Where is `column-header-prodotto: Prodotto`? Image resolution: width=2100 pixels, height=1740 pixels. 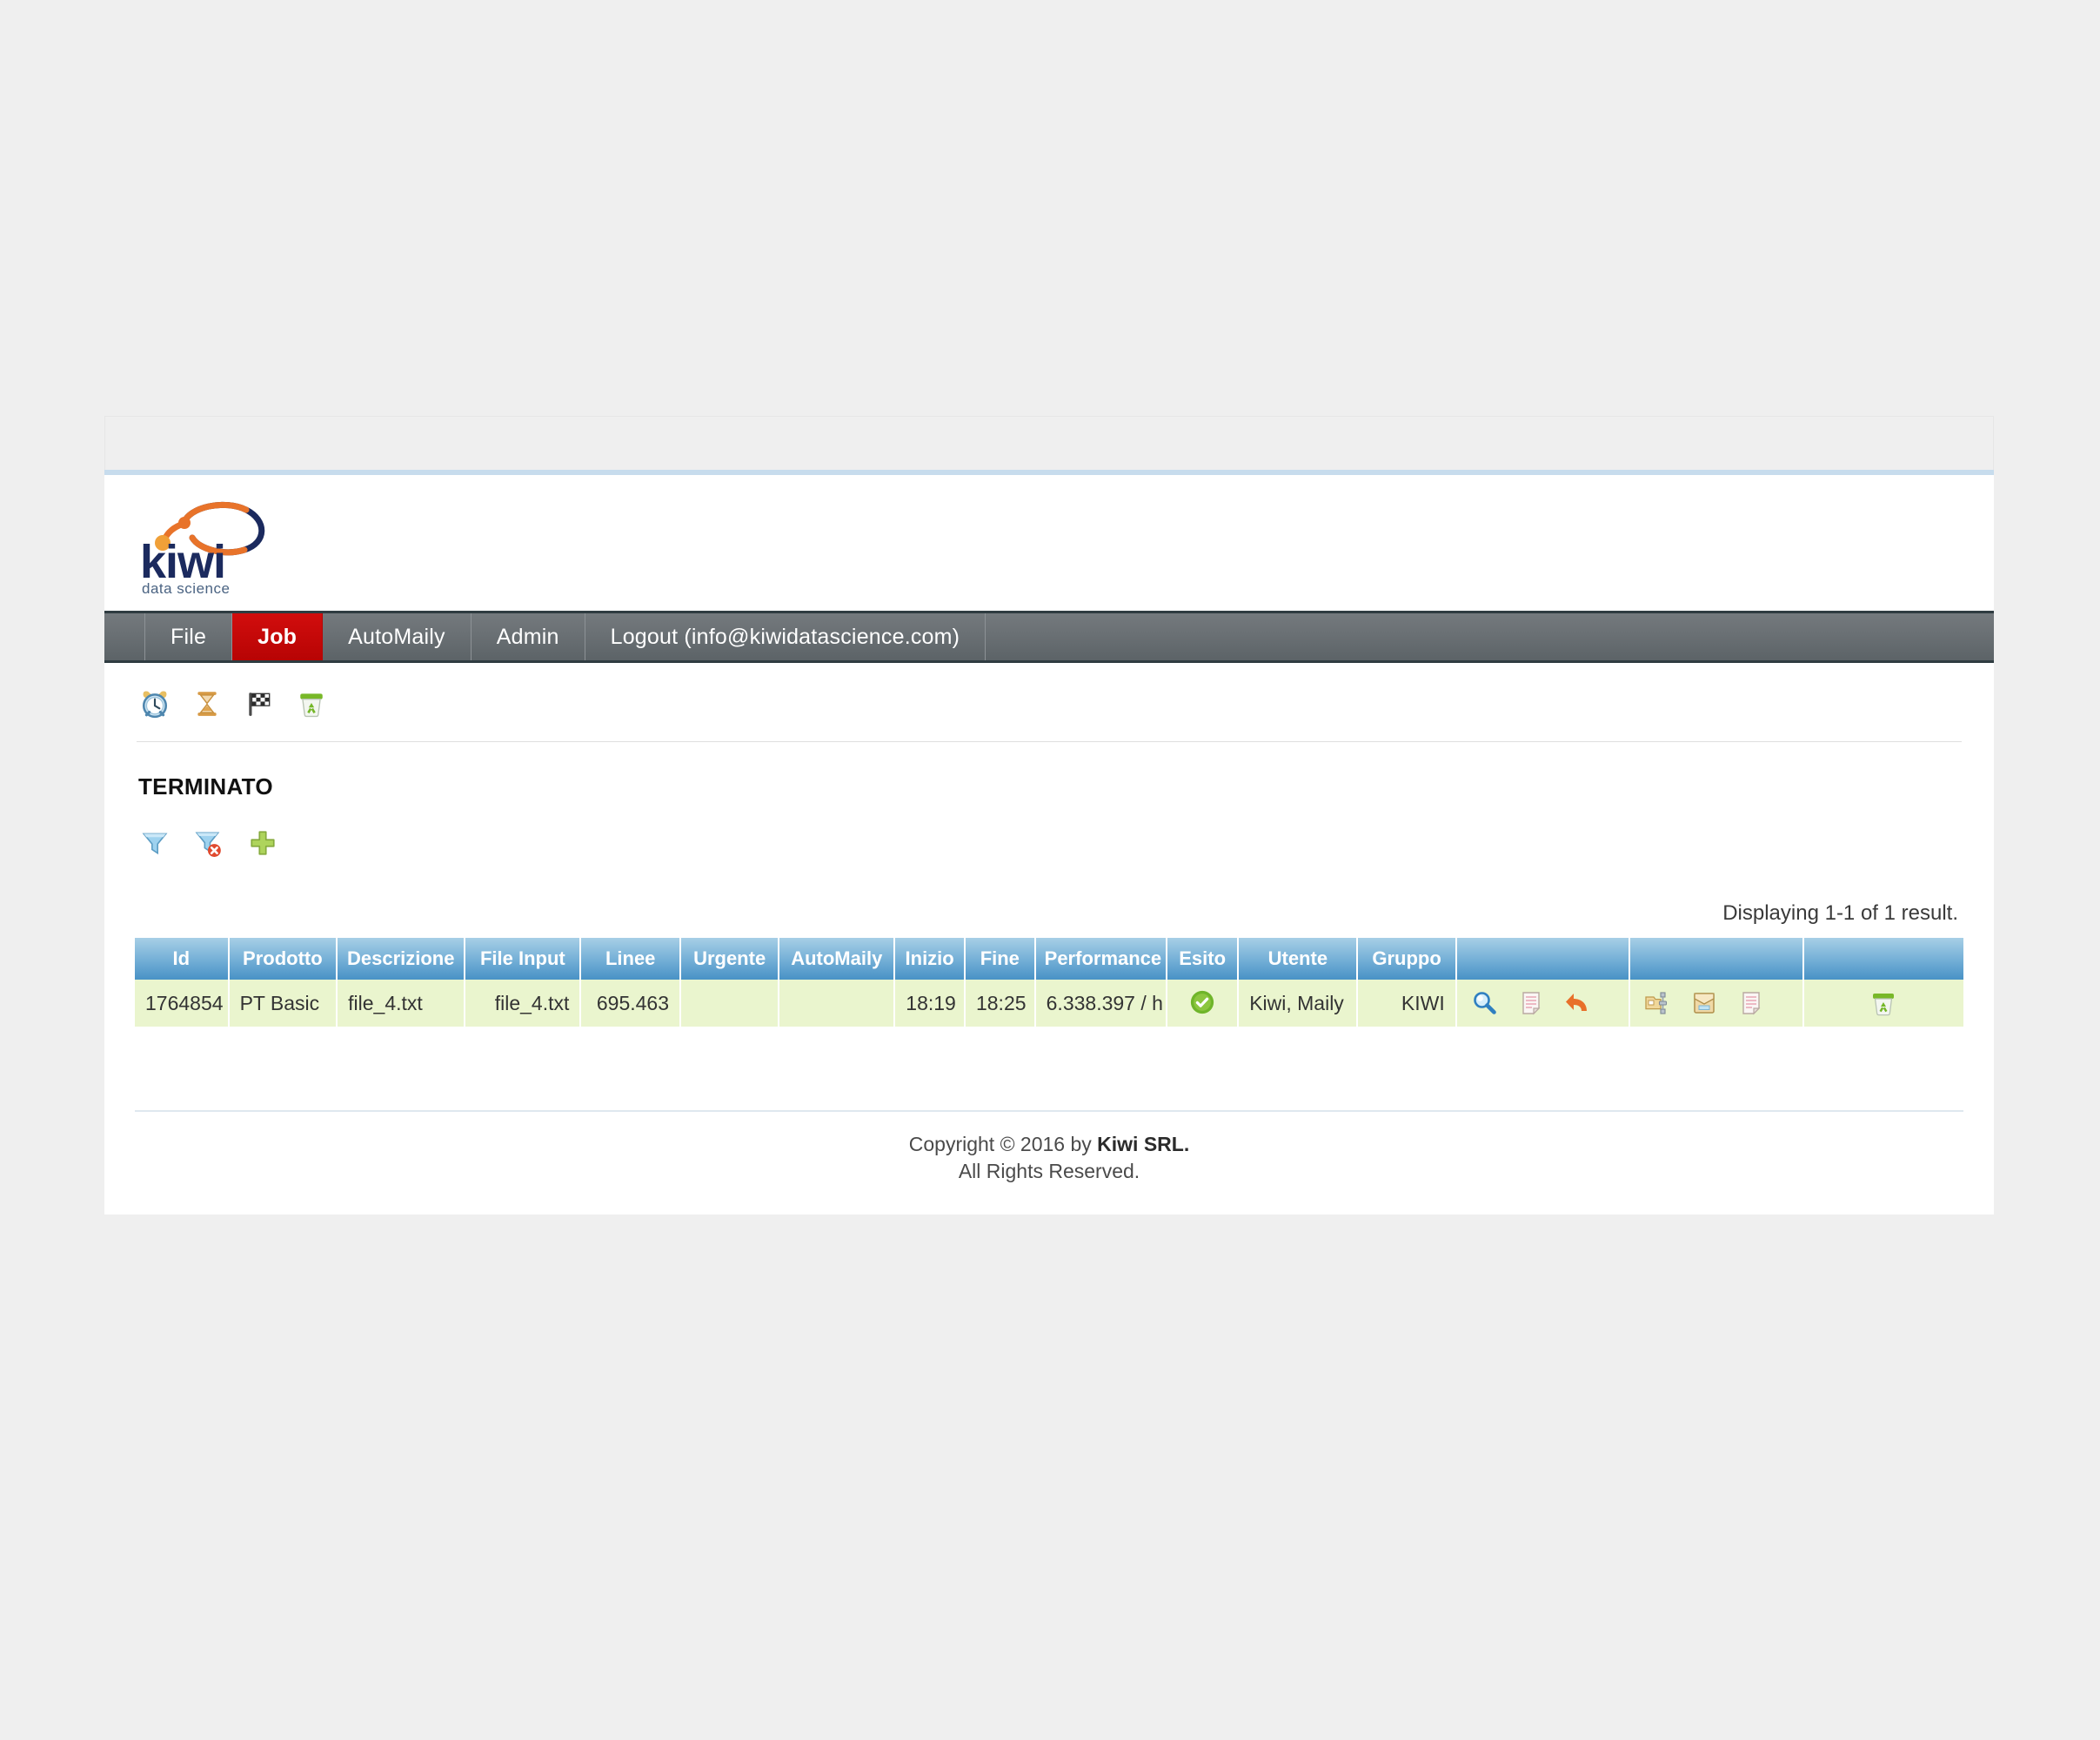
column-header-prodotto: Prodotto is located at coordinates (283, 959).